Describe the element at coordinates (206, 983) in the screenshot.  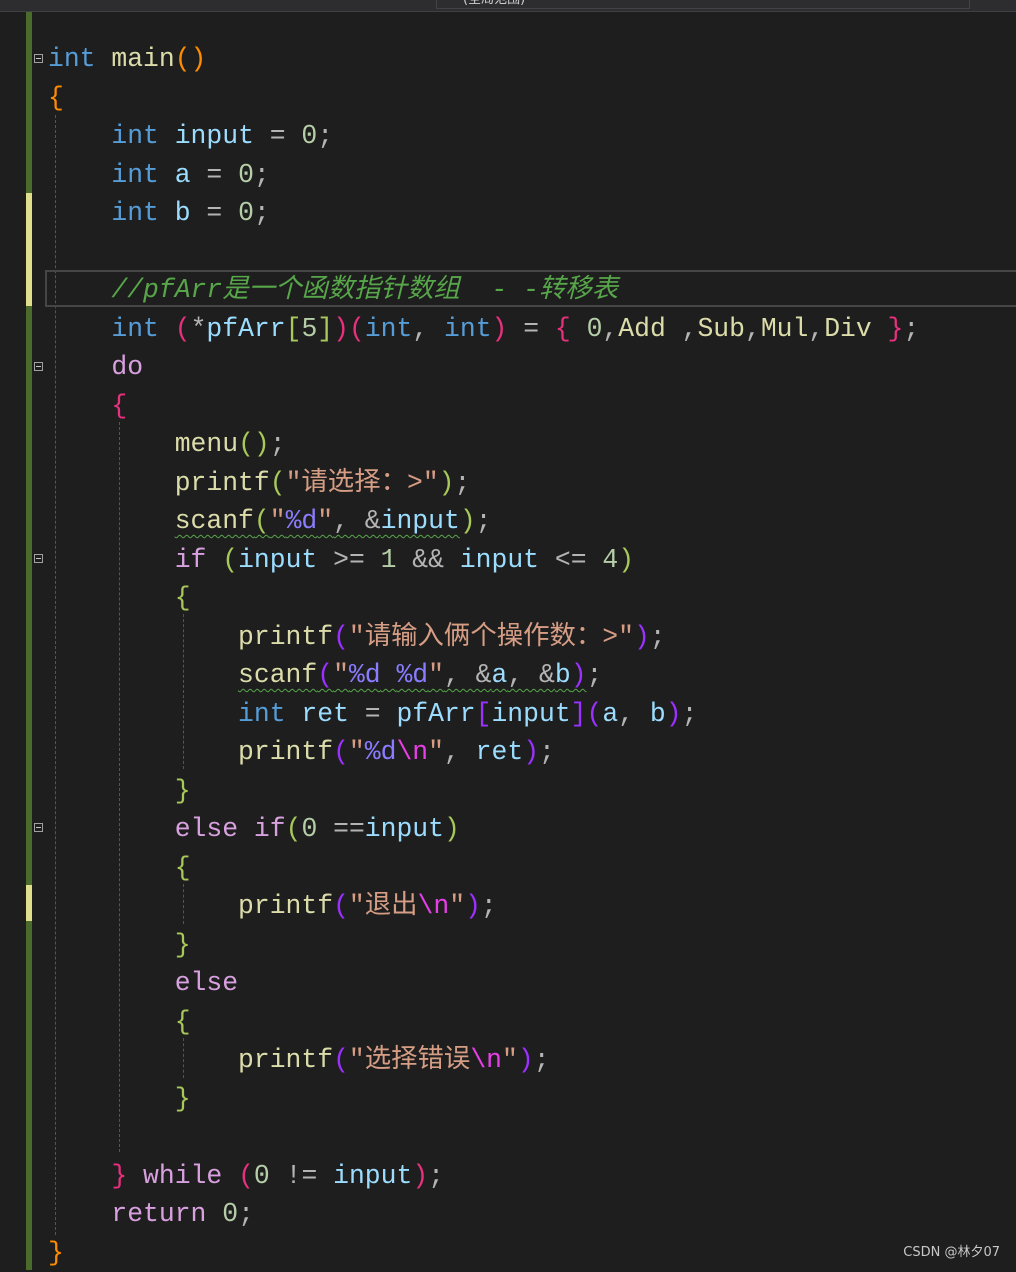
I see `code-token: else` at that location.